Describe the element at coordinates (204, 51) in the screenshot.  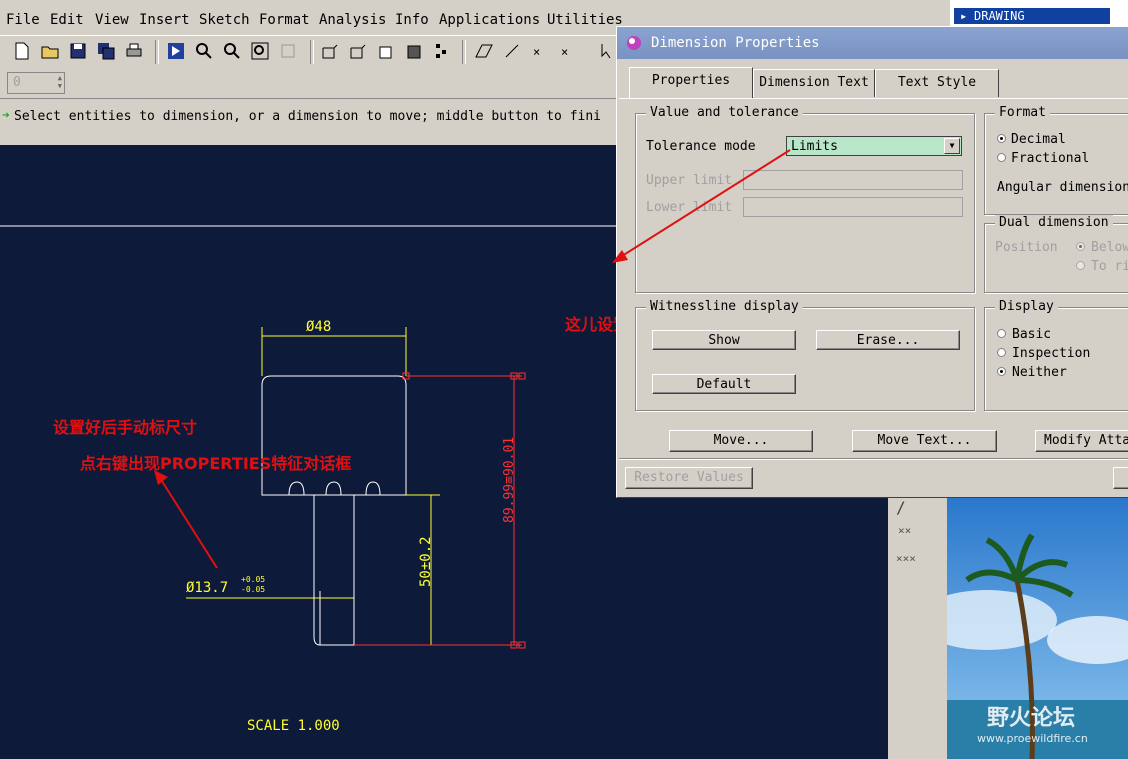
I see `zoom-in-icon` at that location.